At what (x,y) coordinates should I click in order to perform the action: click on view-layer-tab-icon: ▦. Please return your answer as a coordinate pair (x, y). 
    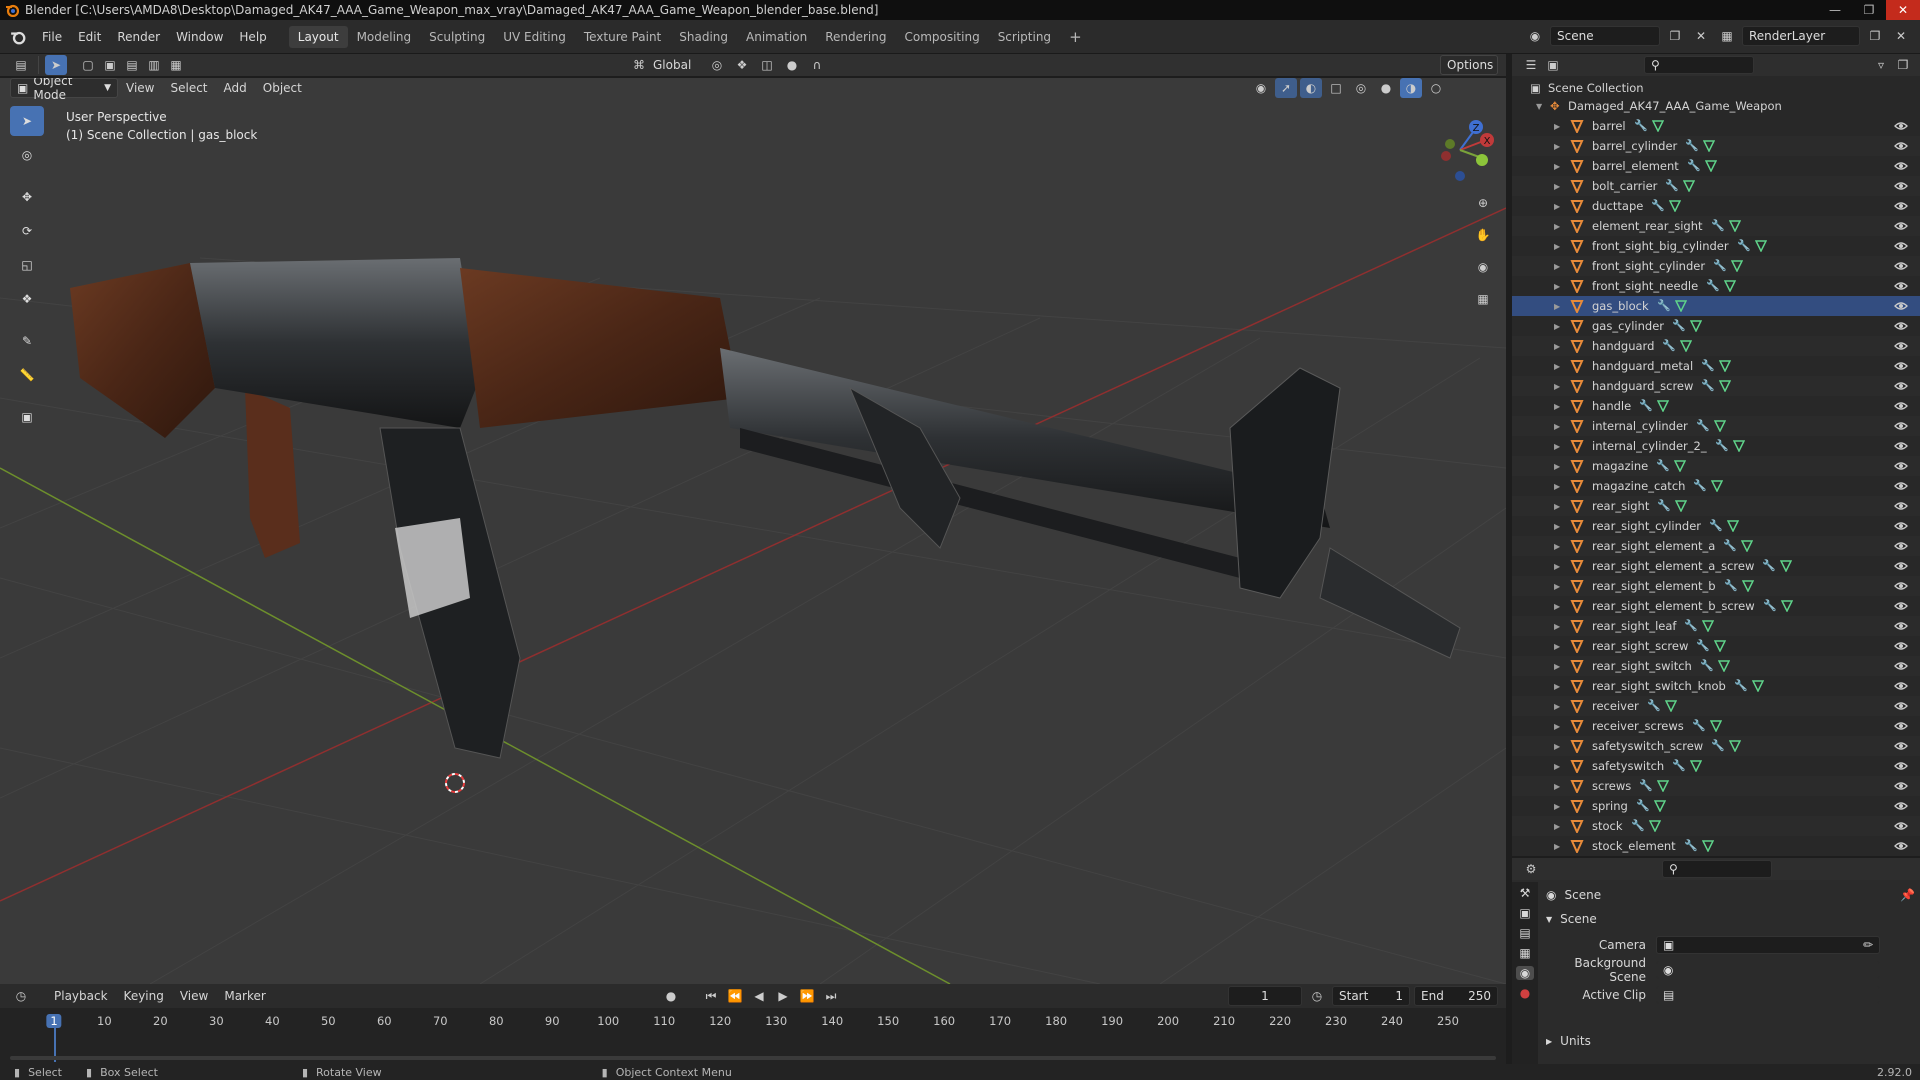
    Looking at the image, I should click on (1524, 953).